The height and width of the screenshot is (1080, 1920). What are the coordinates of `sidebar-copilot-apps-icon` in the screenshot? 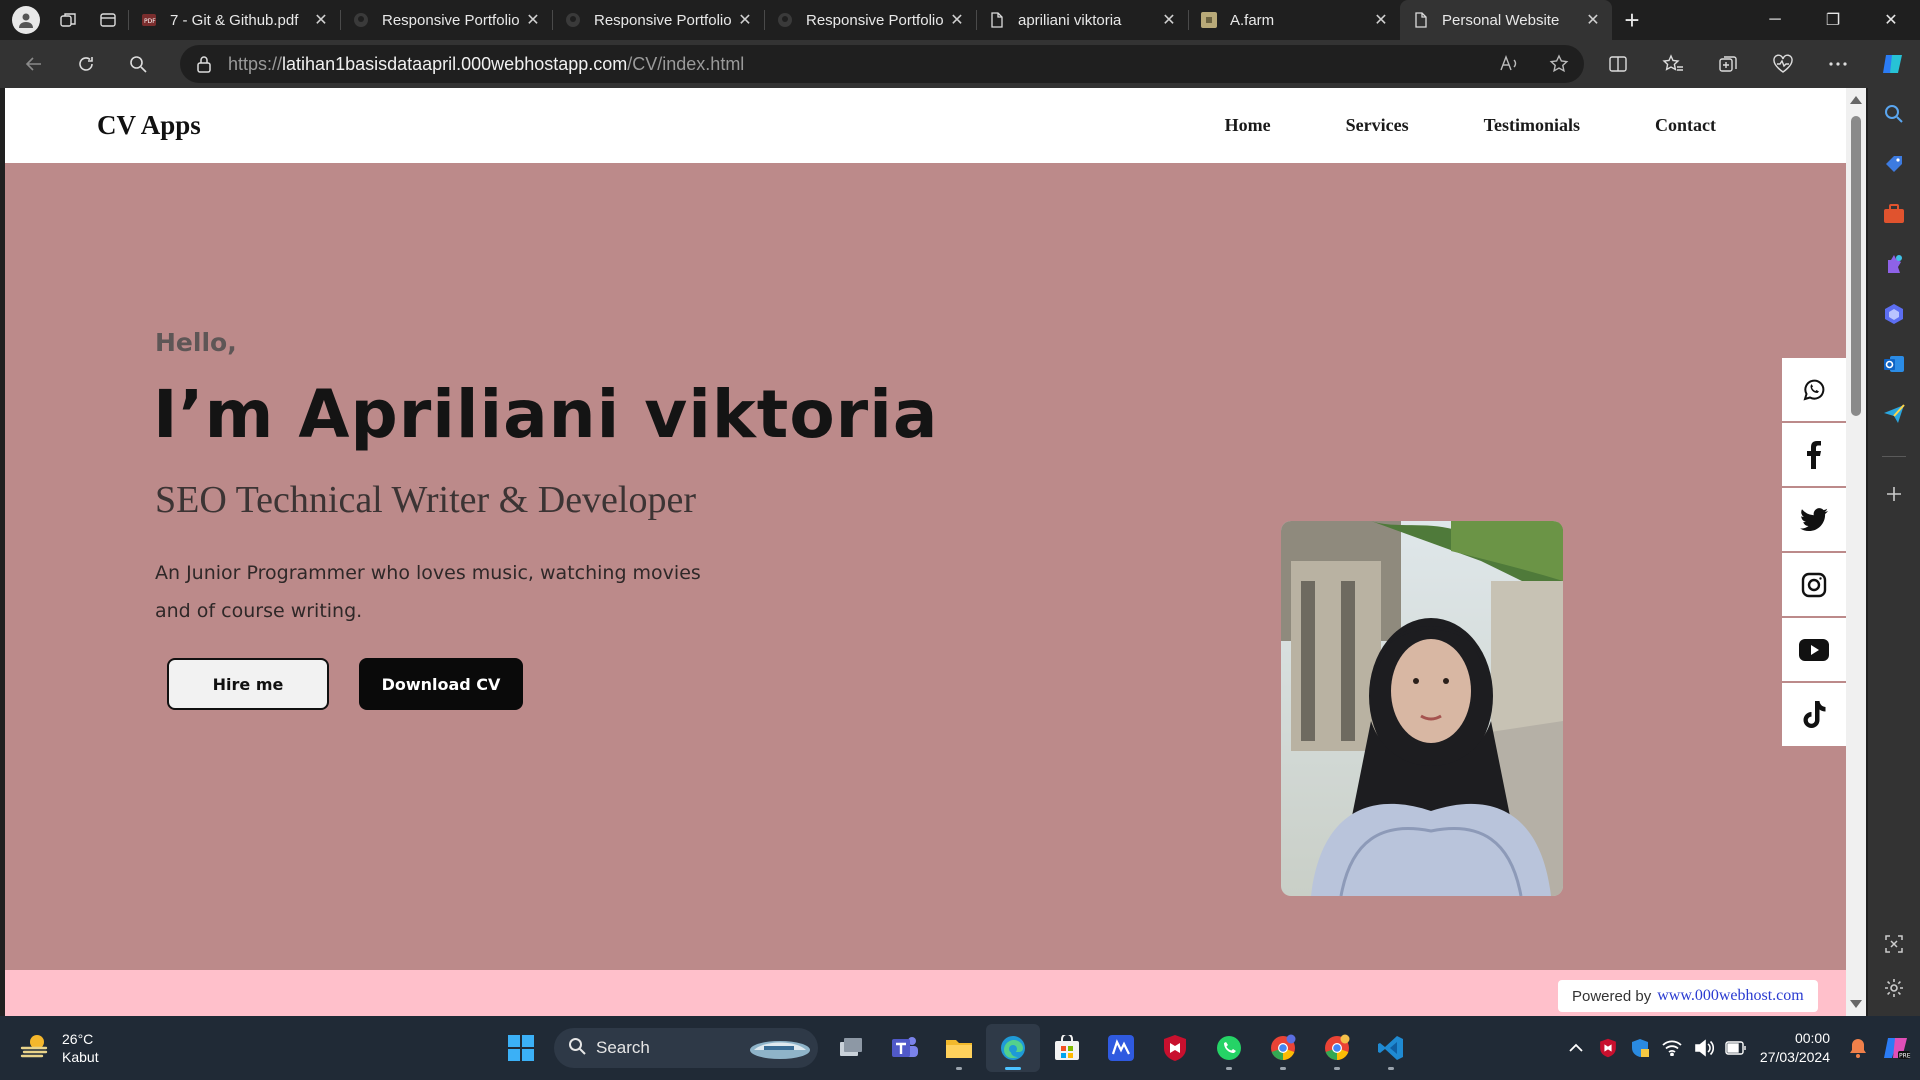 It's located at (1894, 314).